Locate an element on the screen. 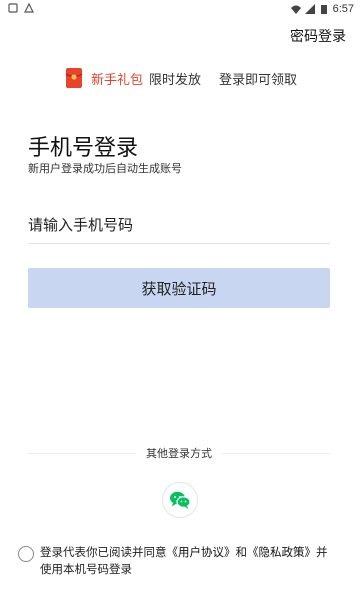 The image size is (360, 600). gift-banner: 新手礼包 限时发放 登录即可领取 is located at coordinates (180, 78).